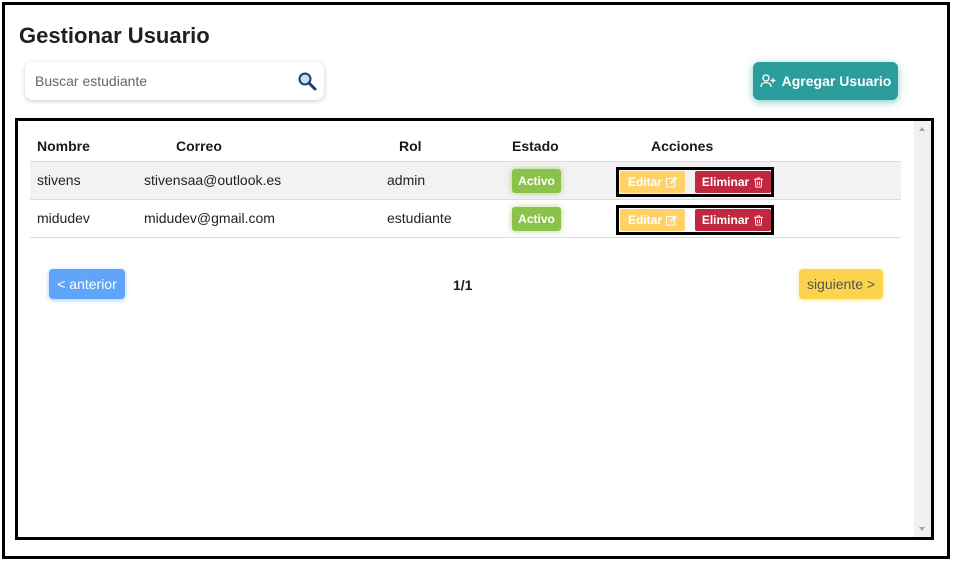 This screenshot has height=562, width=953. I want to click on page-indicator: 1/1, so click(463, 285).